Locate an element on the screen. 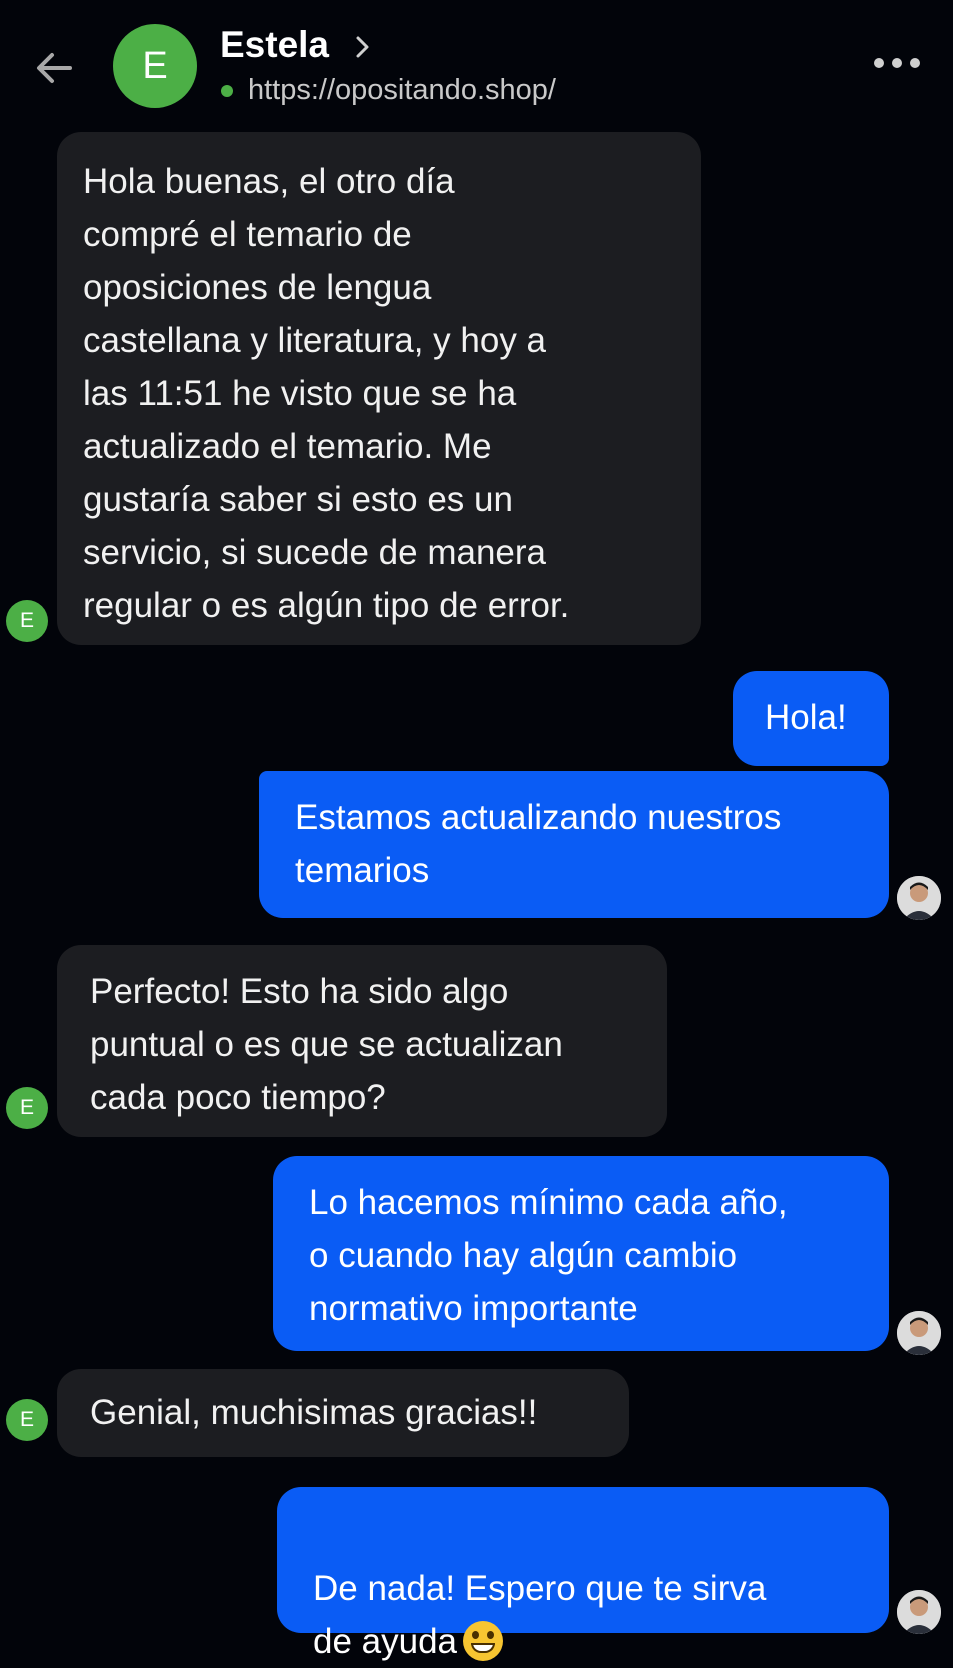  message-text: De nada! Espero que te sirva de ayuda is located at coordinates (540, 1615).